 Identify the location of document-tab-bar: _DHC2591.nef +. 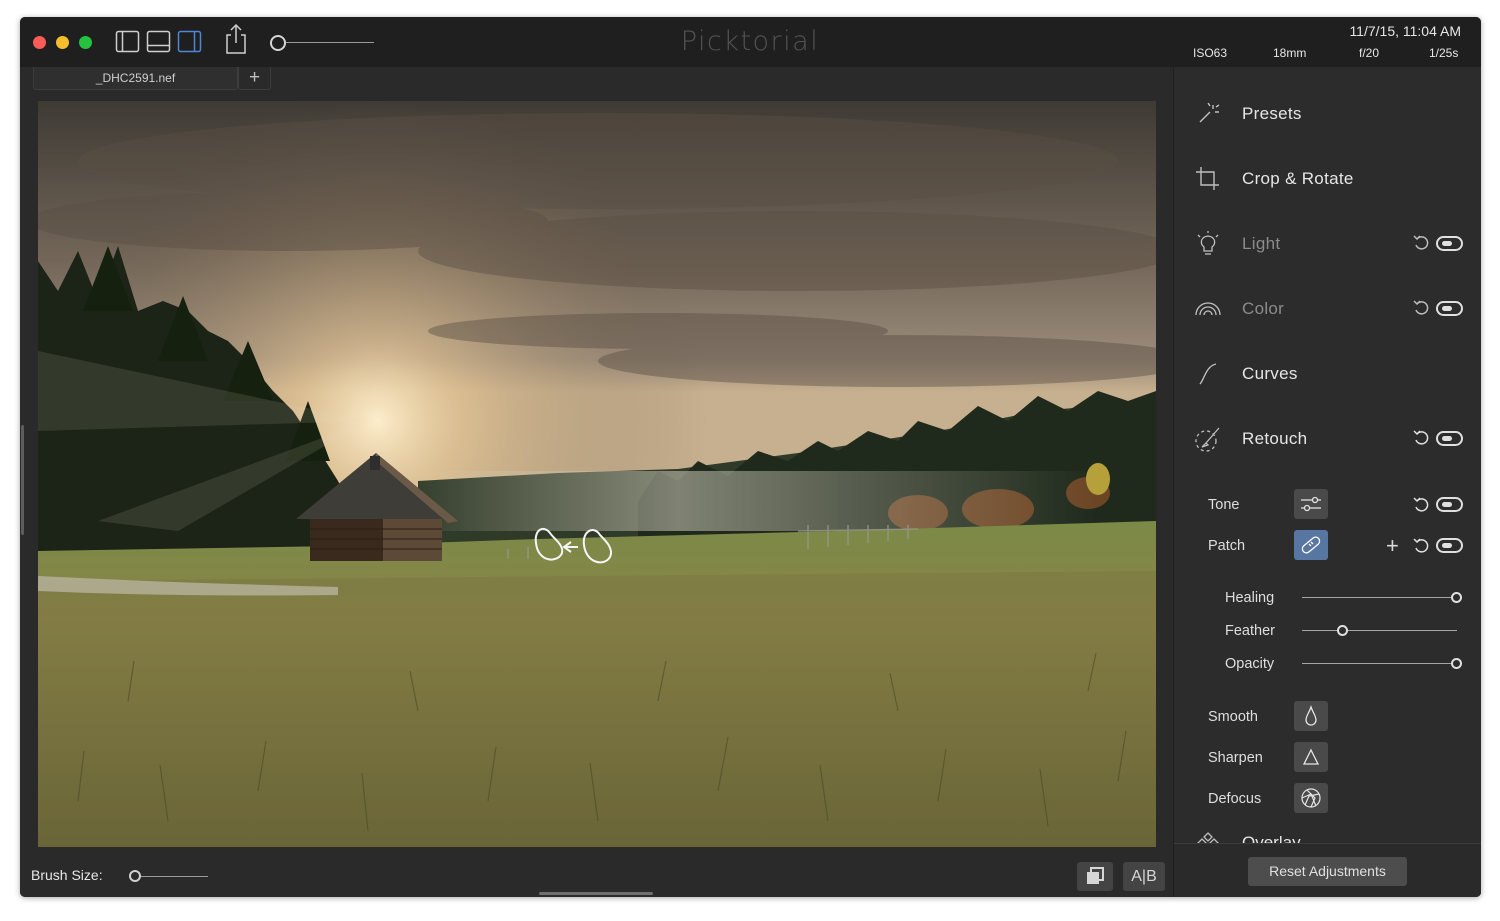
(596, 84).